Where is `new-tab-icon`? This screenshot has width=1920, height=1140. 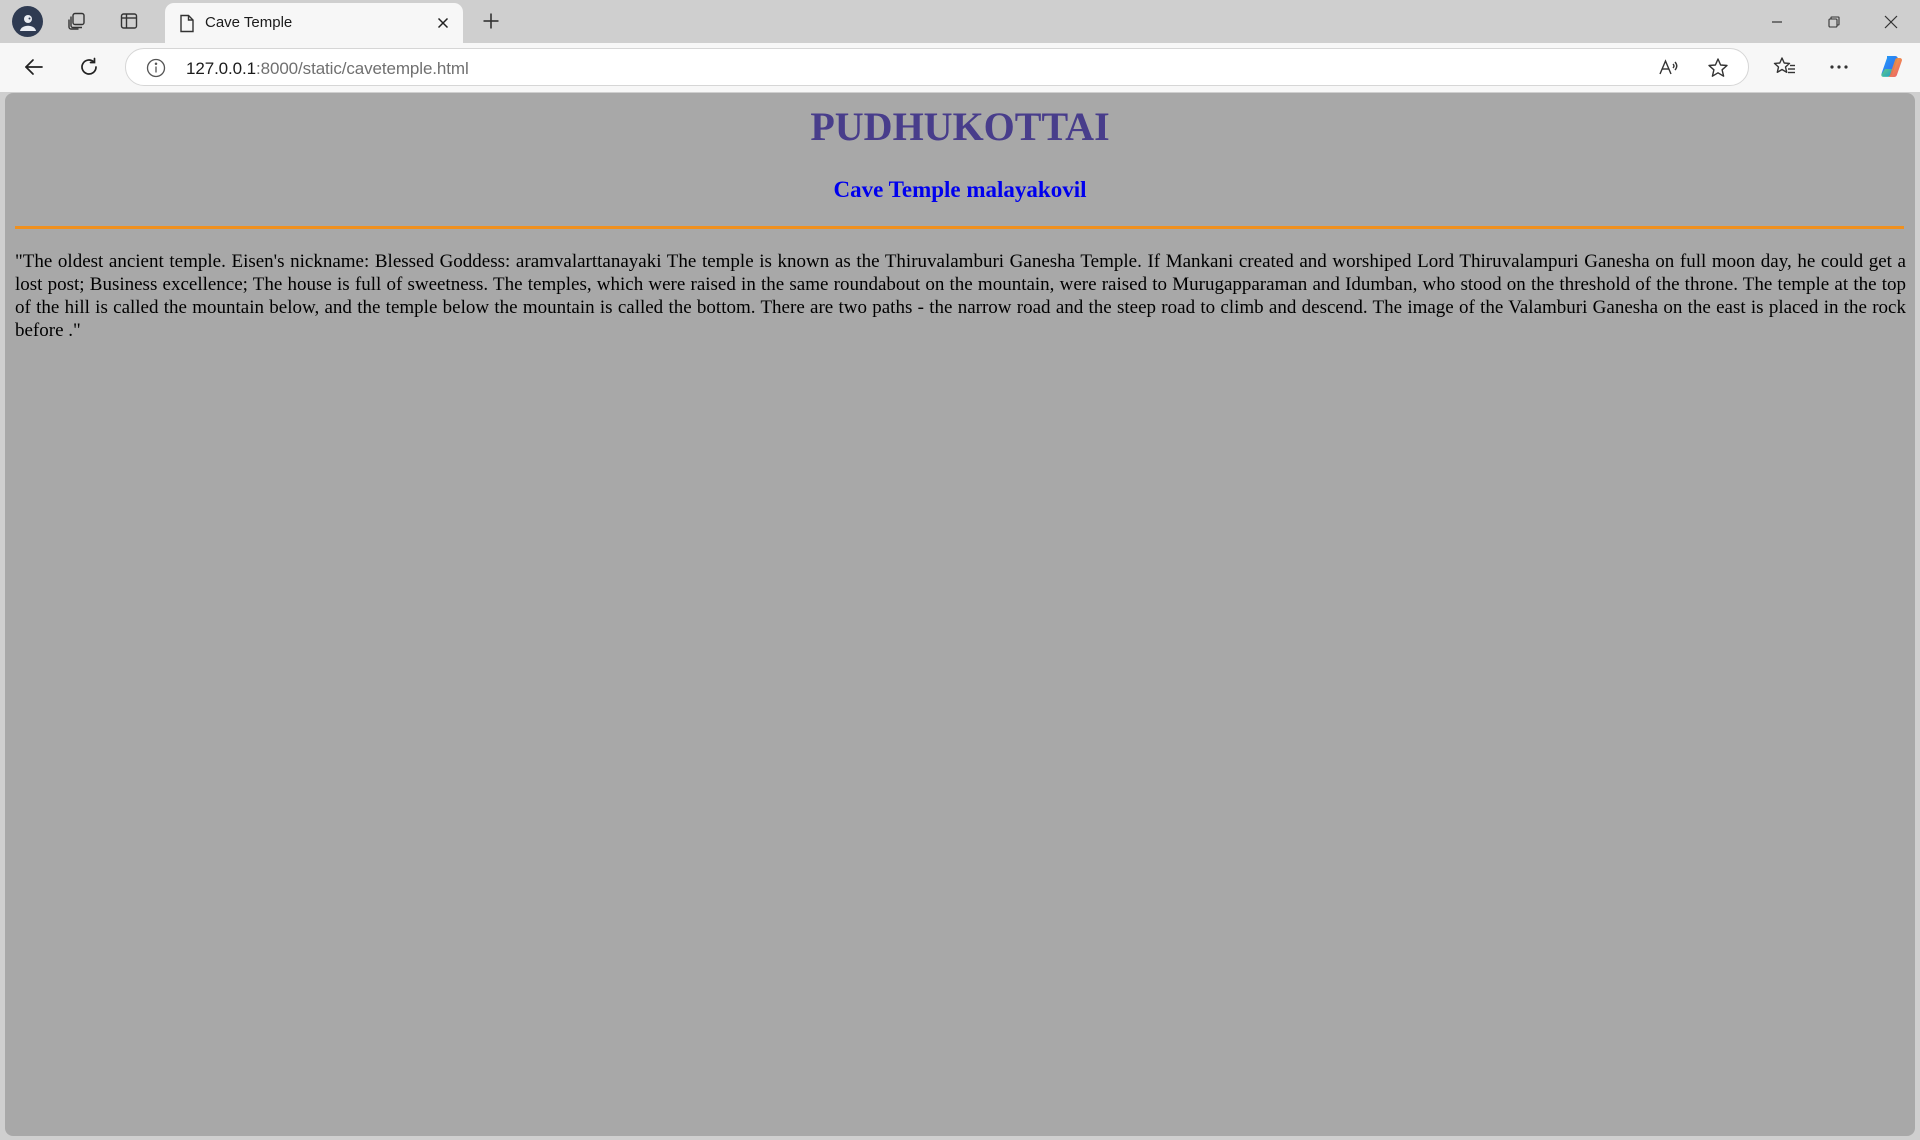 new-tab-icon is located at coordinates (491, 21).